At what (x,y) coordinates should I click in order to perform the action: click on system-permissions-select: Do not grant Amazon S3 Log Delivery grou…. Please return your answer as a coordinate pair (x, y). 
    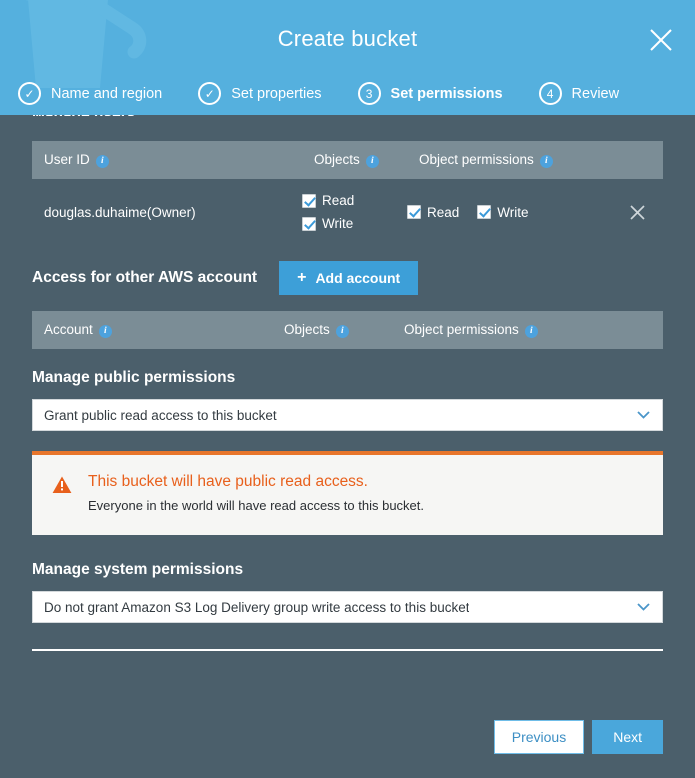
    Looking at the image, I should click on (347, 607).